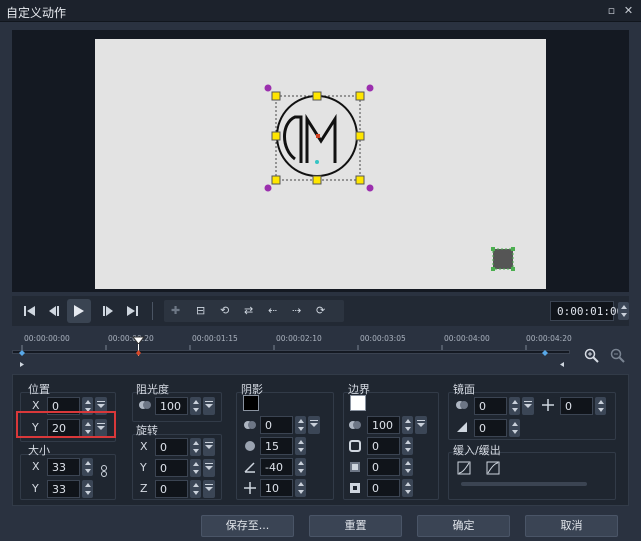 This screenshot has height=541, width=641. What do you see at coordinates (39, 450) in the screenshot?
I see `size-title: 大小` at bounding box center [39, 450].